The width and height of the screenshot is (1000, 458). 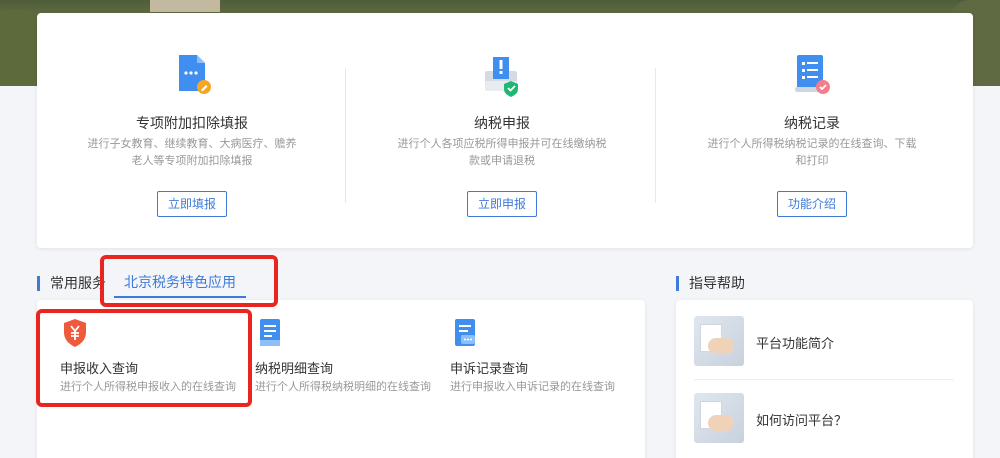 I want to click on help-item-platform-intro: 平台功能简介, so click(x=824, y=346).